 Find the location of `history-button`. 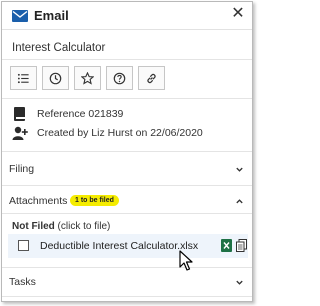

history-button is located at coordinates (55, 78).